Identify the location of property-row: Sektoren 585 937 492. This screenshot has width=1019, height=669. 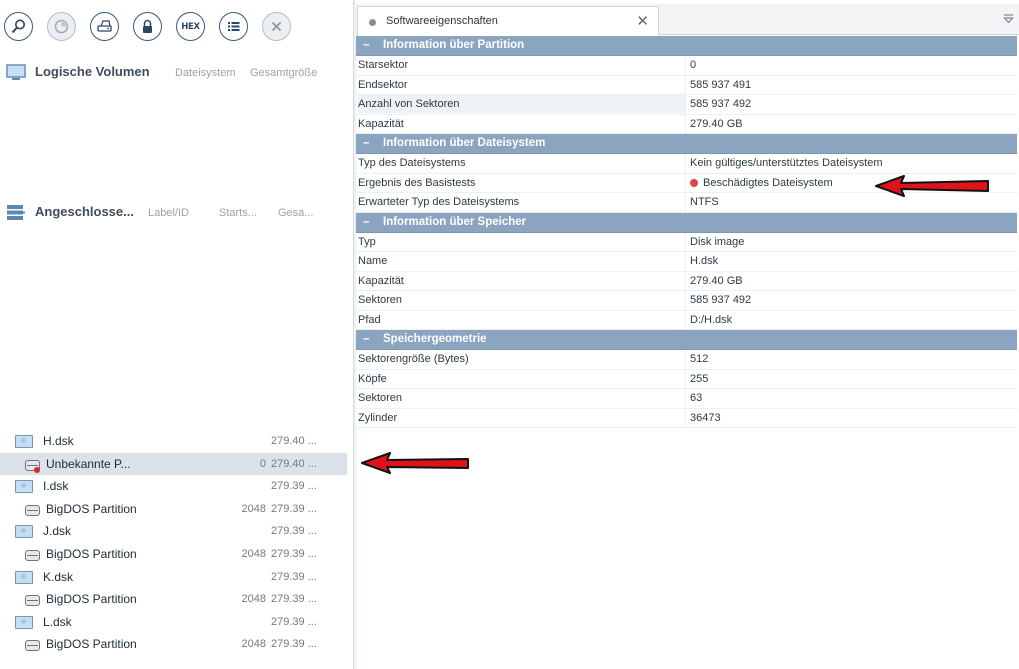
(686, 301).